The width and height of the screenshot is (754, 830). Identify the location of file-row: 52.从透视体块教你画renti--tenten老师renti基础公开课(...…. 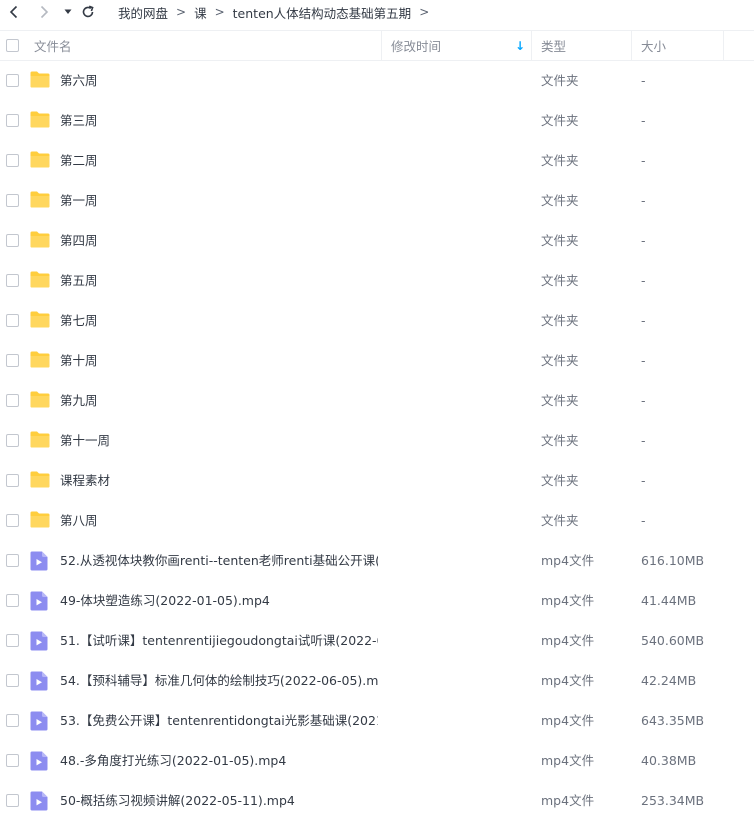
(377, 561).